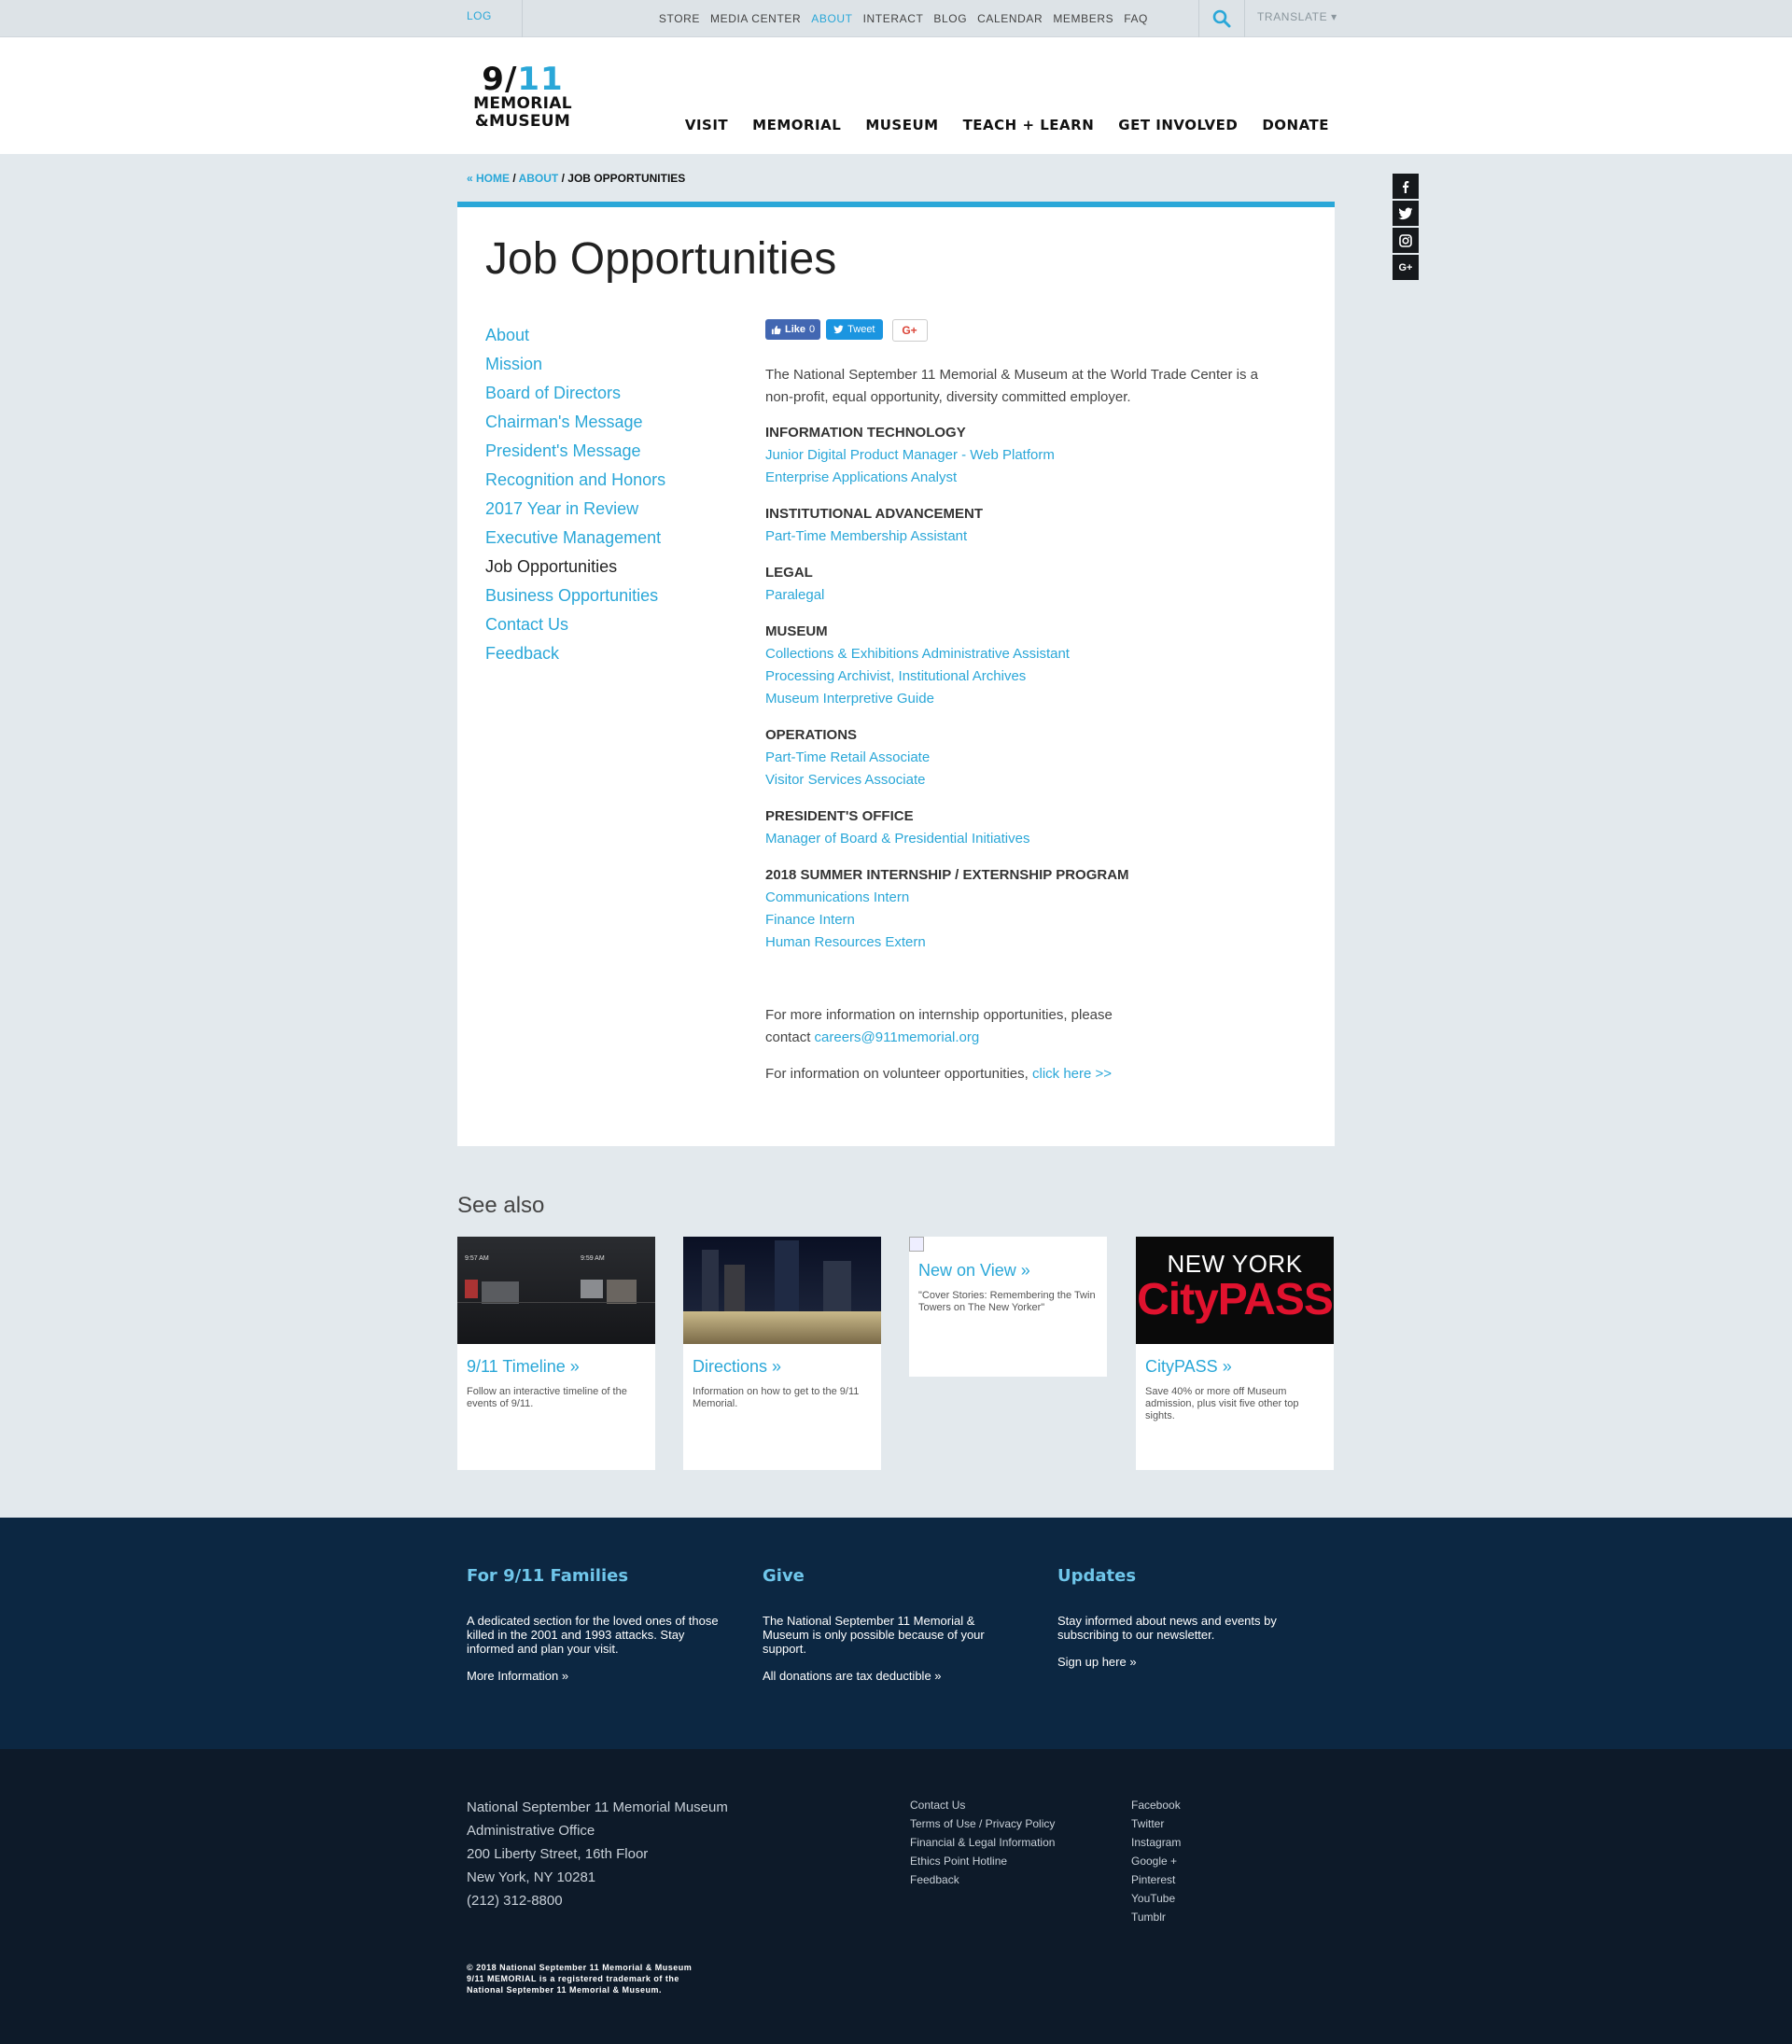 The height and width of the screenshot is (2044, 1792). What do you see at coordinates (982, 1842) in the screenshot?
I see `footer-link-financial: Financial & Legal Information` at bounding box center [982, 1842].